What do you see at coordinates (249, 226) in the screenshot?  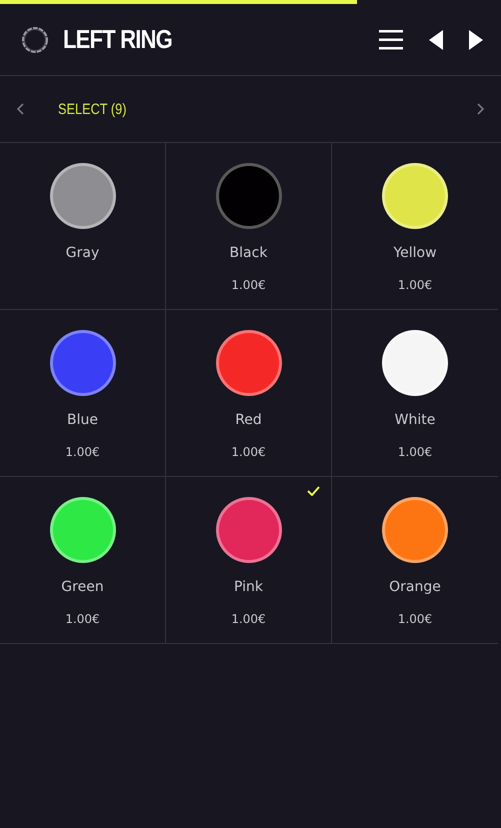 I see `color-option: Black 1.00€` at bounding box center [249, 226].